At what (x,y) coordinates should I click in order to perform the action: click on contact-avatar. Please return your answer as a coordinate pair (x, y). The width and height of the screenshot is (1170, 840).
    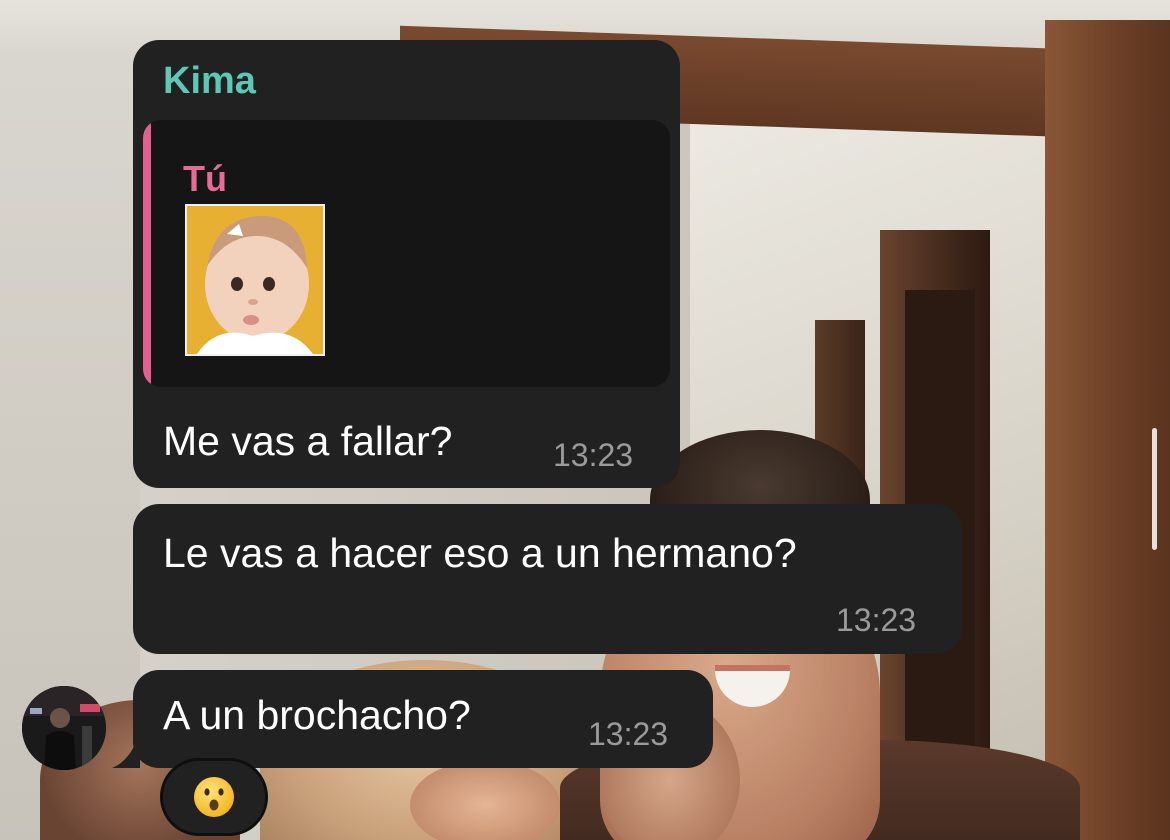
    Looking at the image, I should click on (64, 728).